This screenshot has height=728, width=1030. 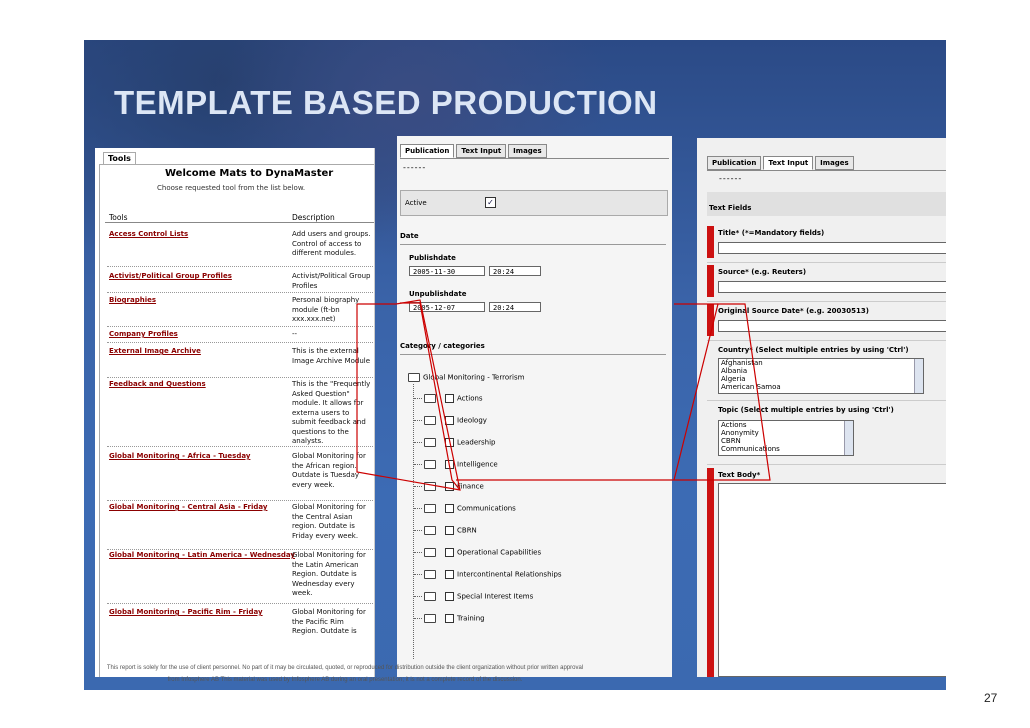 I want to click on connector-line-biographies, so click(x=408, y=395).